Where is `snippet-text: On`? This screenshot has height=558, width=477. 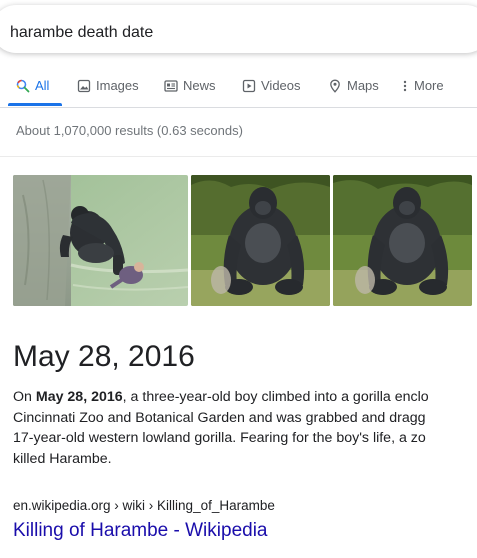
snippet-text: On is located at coordinates (24, 397).